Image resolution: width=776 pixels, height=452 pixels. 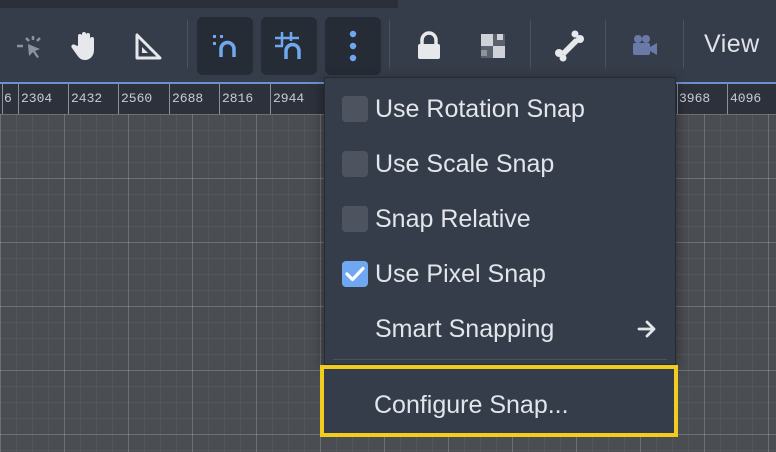 I want to click on ruler-icon, so click(x=148, y=46).